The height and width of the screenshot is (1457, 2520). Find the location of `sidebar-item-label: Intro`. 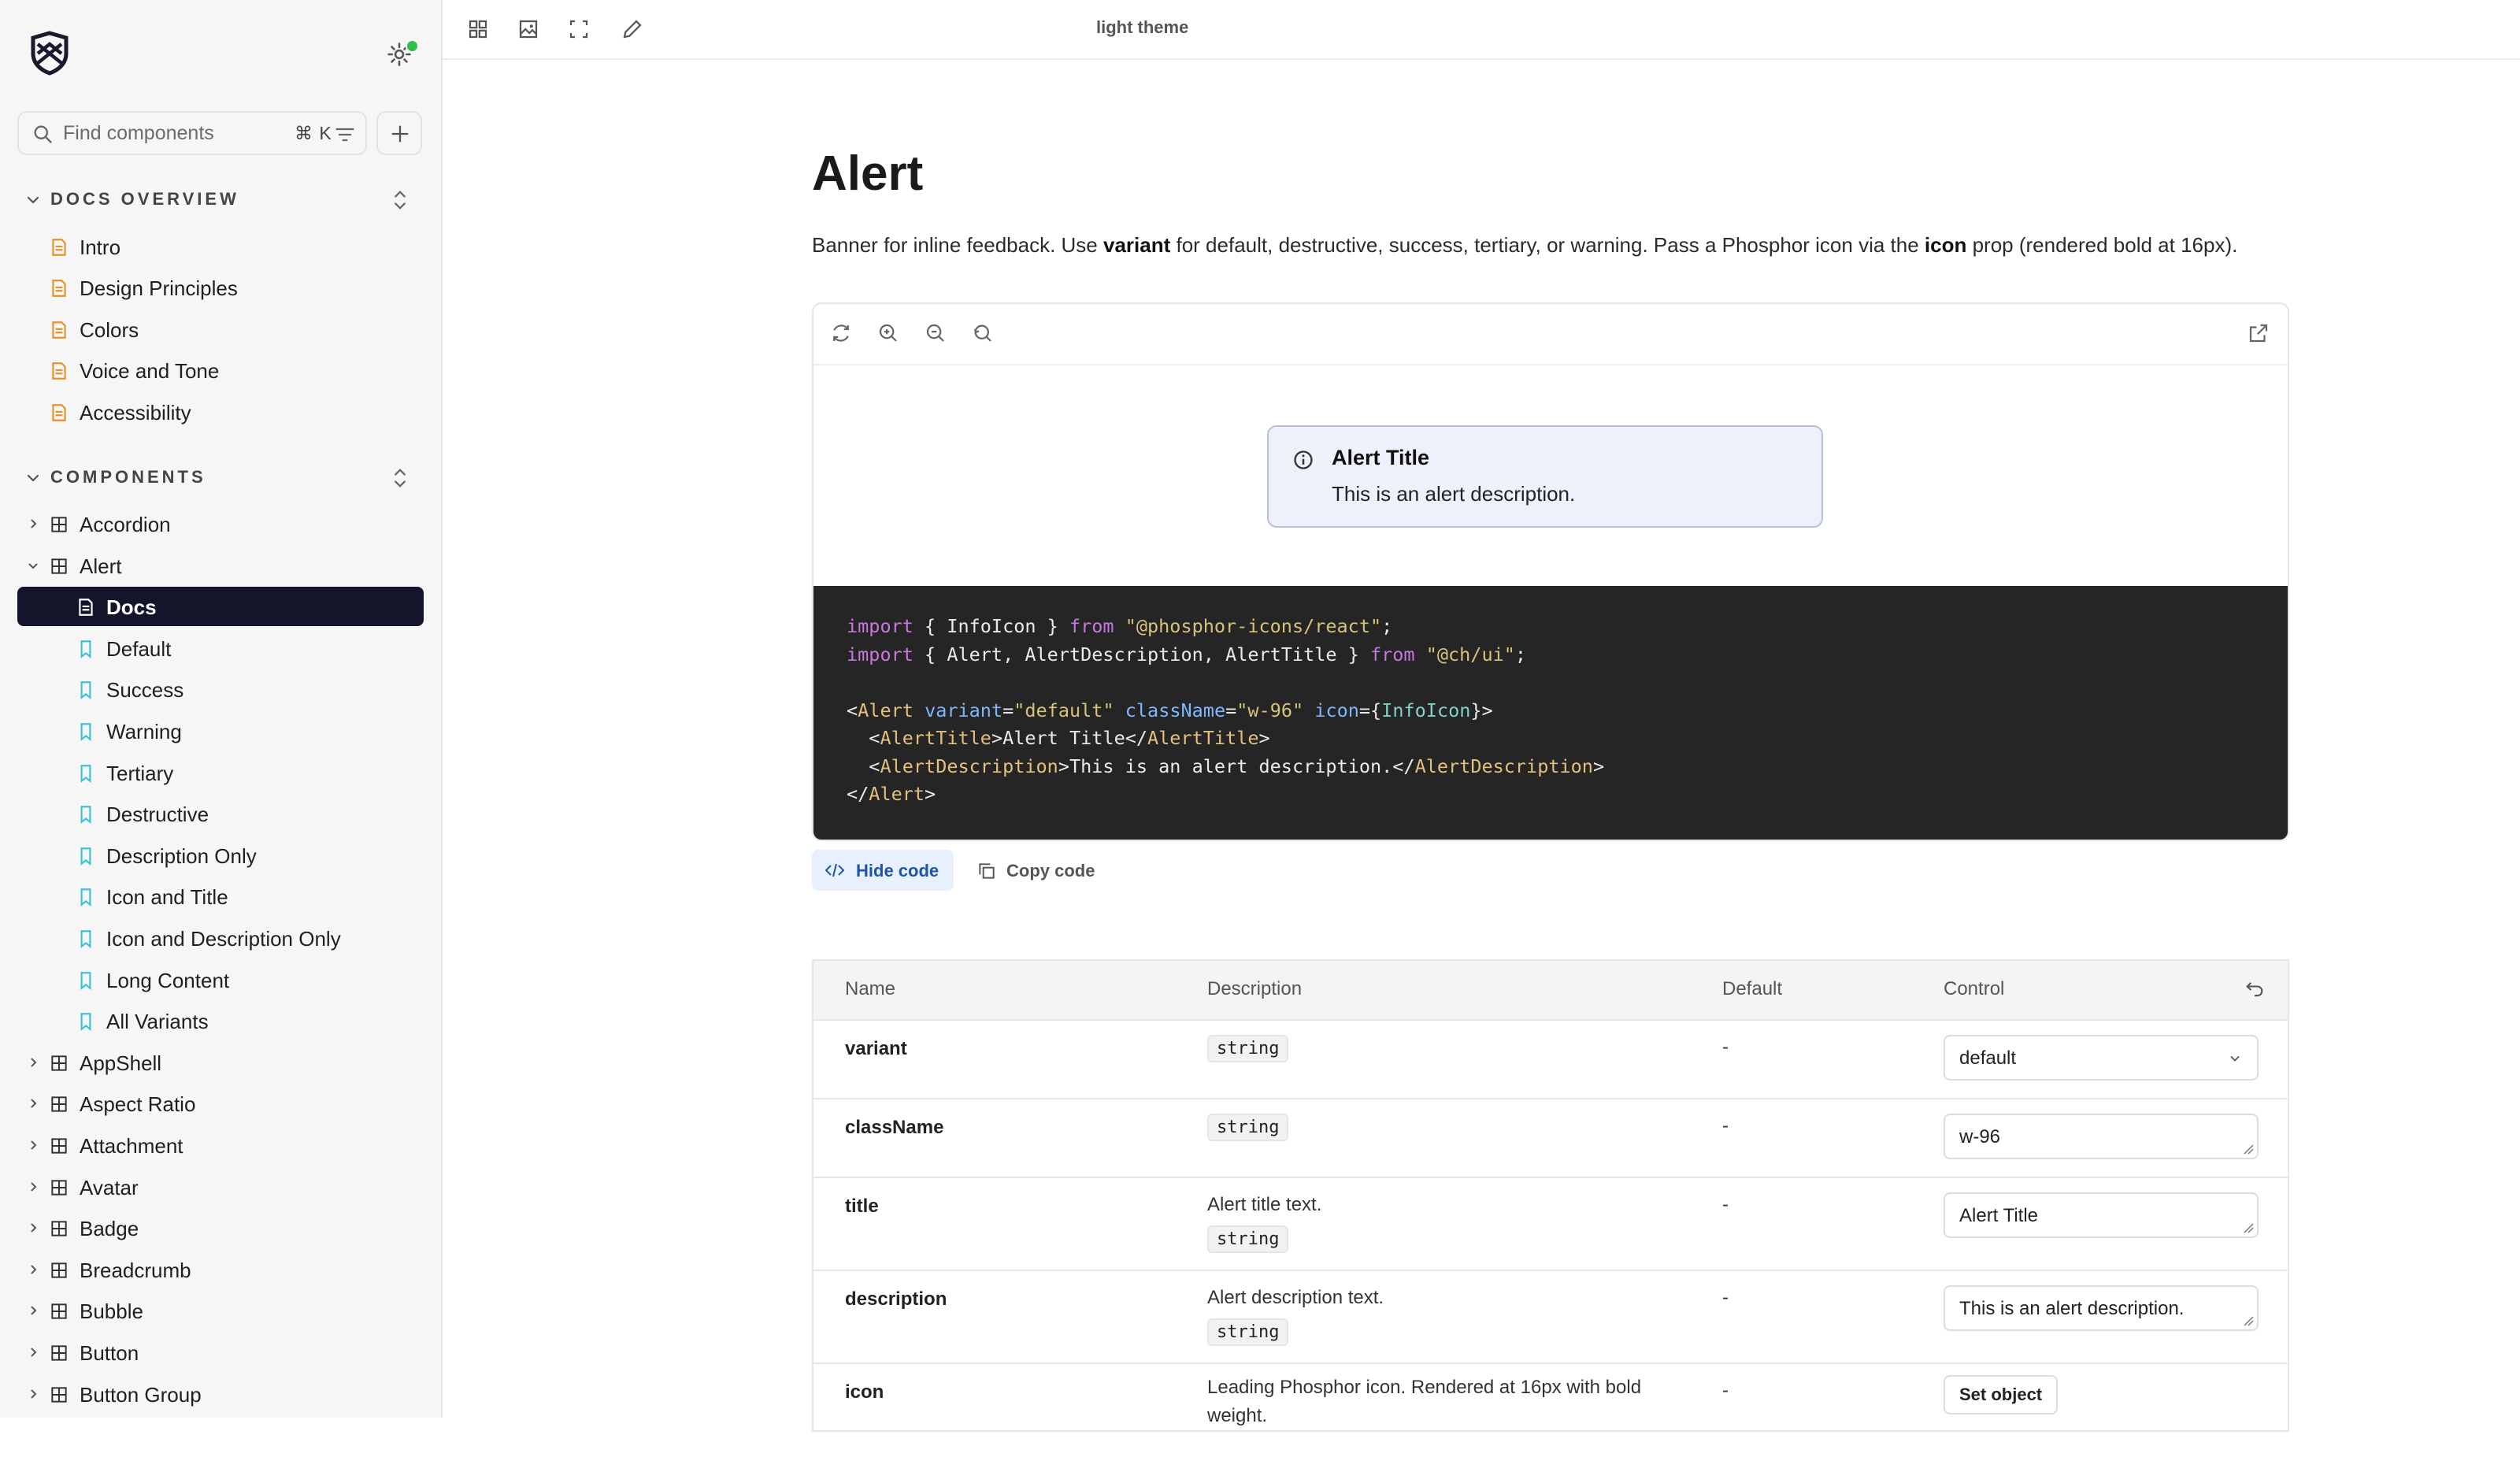

sidebar-item-label: Intro is located at coordinates (100, 247).